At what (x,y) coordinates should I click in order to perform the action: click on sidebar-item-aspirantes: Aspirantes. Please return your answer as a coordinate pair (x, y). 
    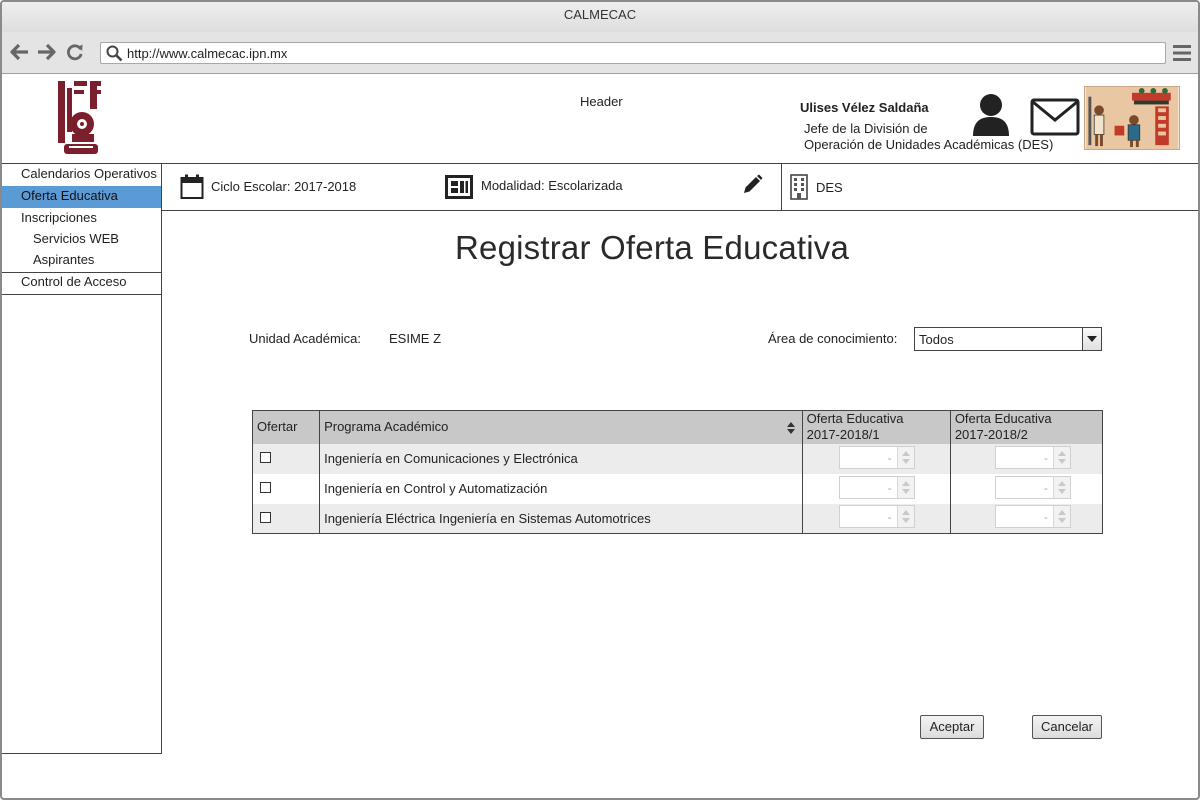
    Looking at the image, I should click on (81, 261).